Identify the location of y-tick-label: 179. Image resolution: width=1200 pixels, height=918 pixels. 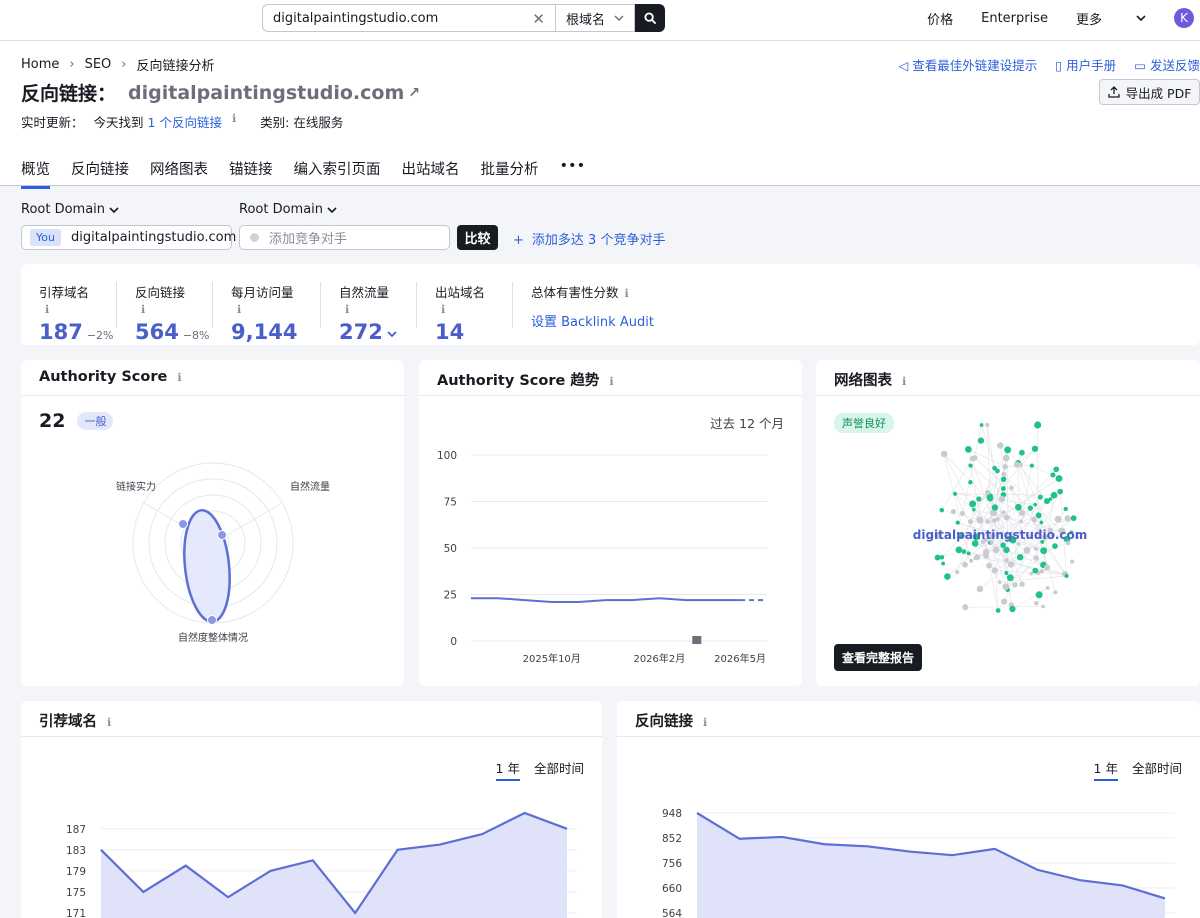
(76, 872).